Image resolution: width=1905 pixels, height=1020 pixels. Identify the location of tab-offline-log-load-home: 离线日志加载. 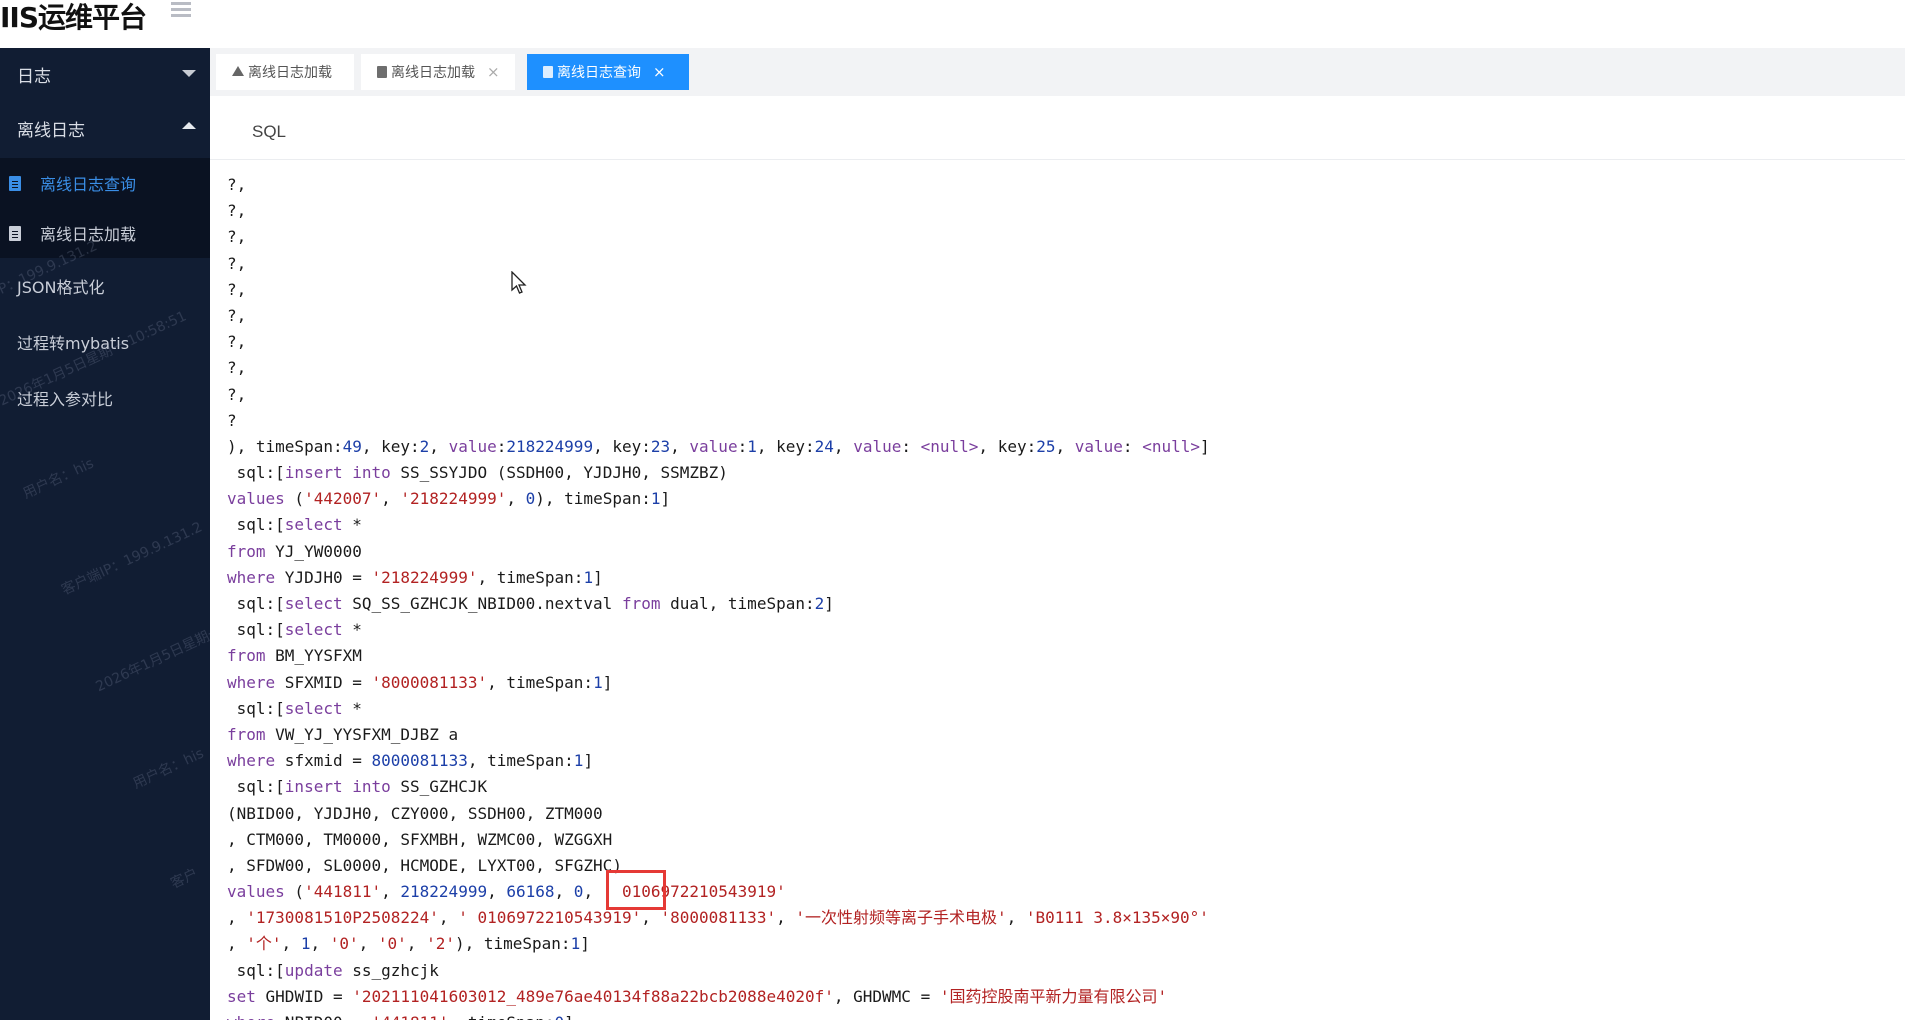
(285, 72).